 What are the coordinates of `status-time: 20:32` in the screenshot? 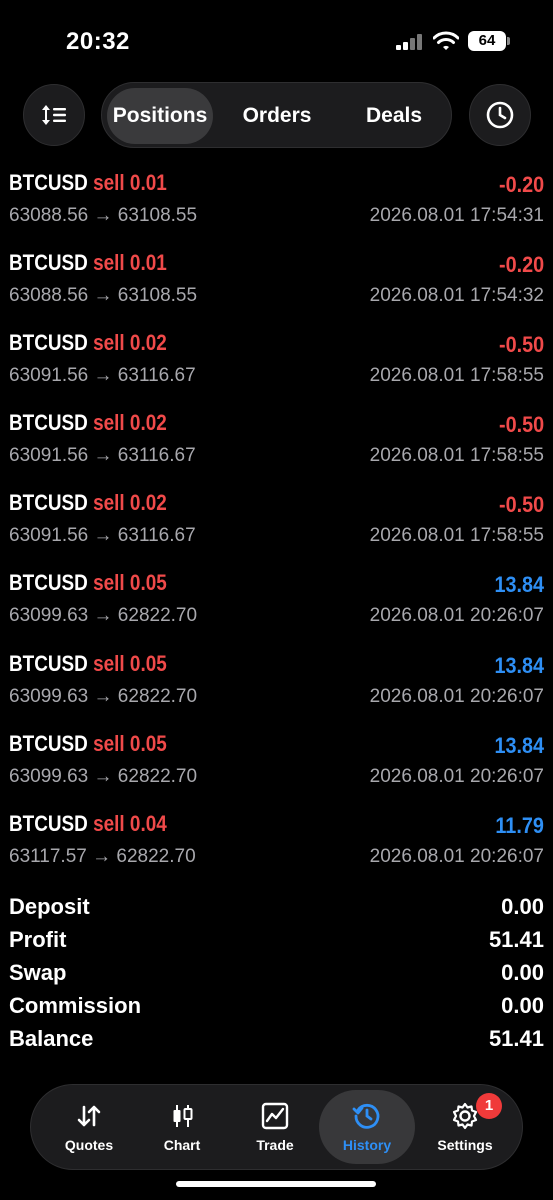 It's located at (98, 41).